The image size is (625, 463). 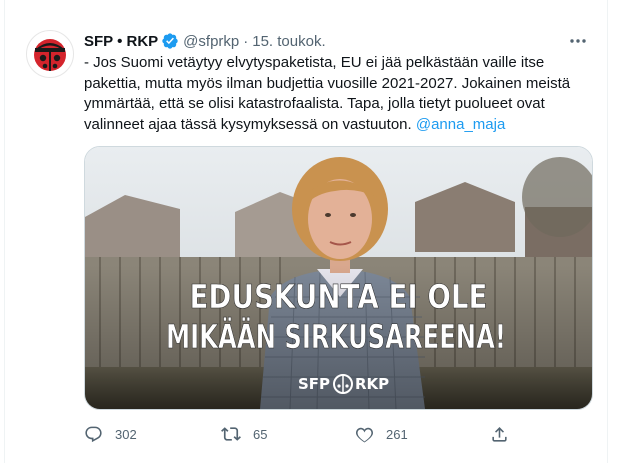 I want to click on tweet-header: SFP • RKP @sfprkp · 15. toukok., so click(x=205, y=41).